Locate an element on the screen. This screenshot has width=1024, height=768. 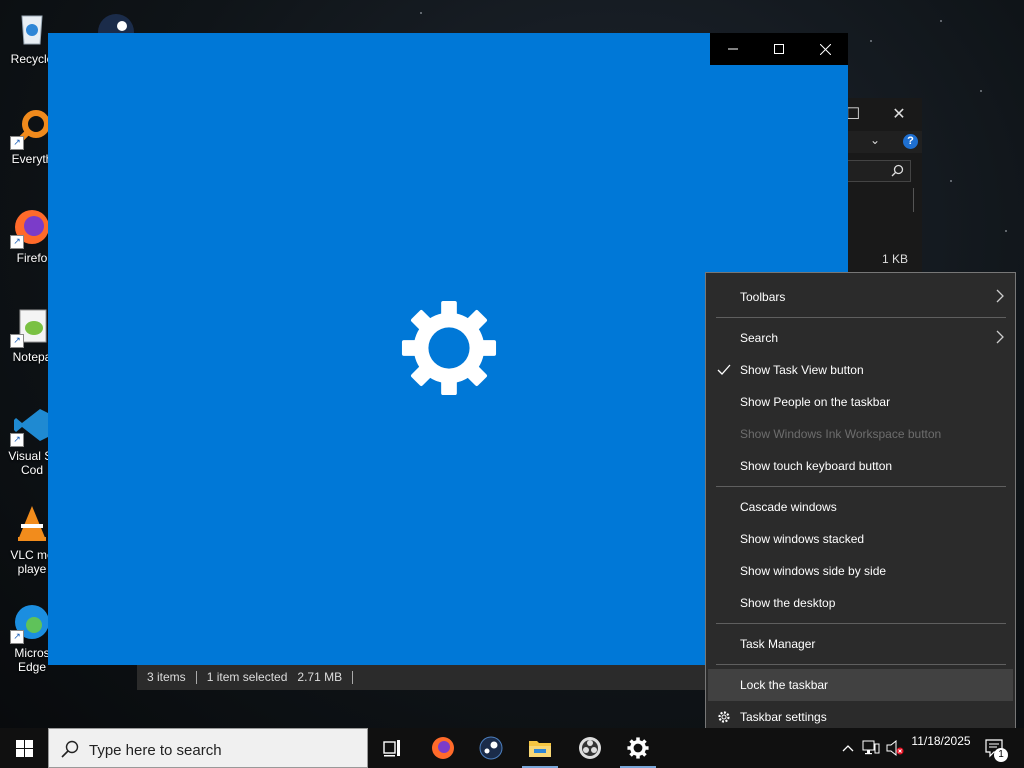
search-input is located at coordinates (224, 750).